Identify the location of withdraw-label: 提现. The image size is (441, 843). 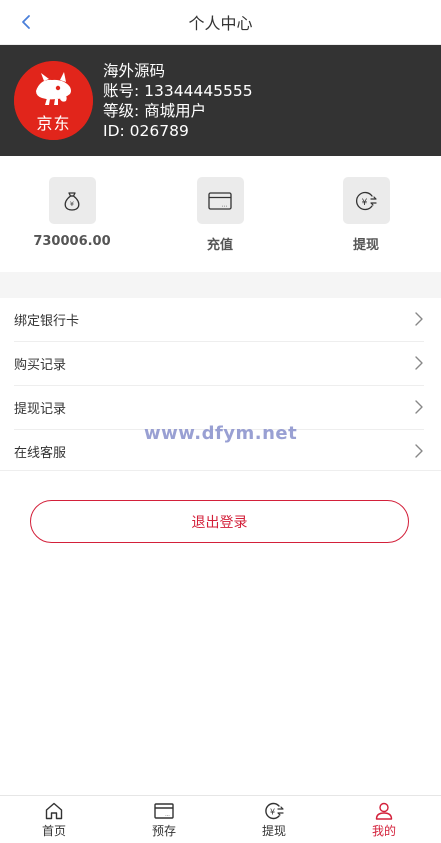
(365, 245).